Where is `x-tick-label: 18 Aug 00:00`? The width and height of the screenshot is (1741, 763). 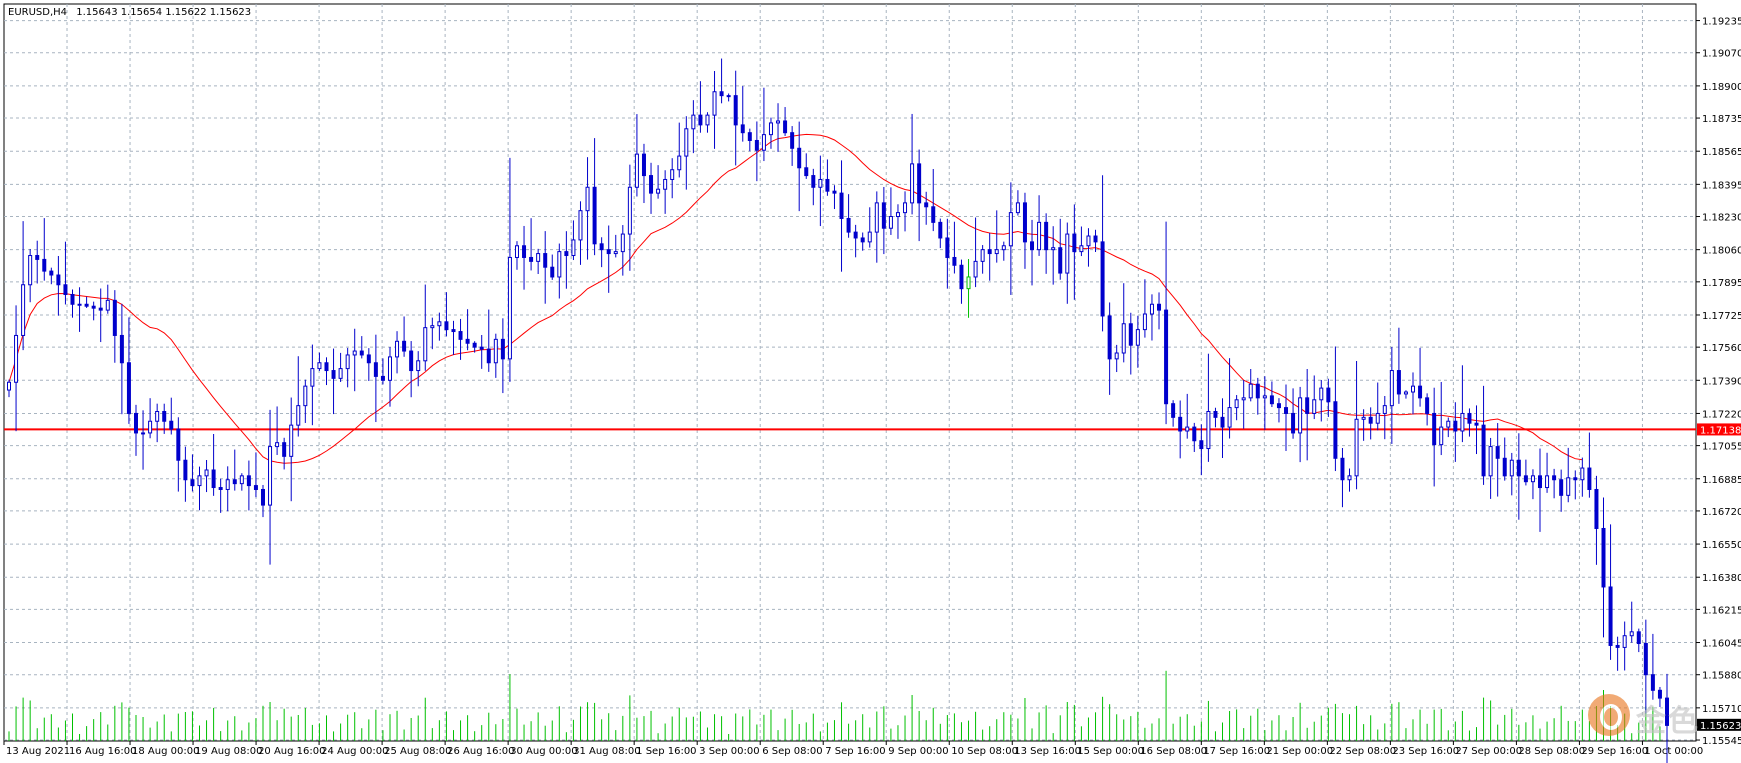 x-tick-label: 18 Aug 00:00 is located at coordinates (165, 751).